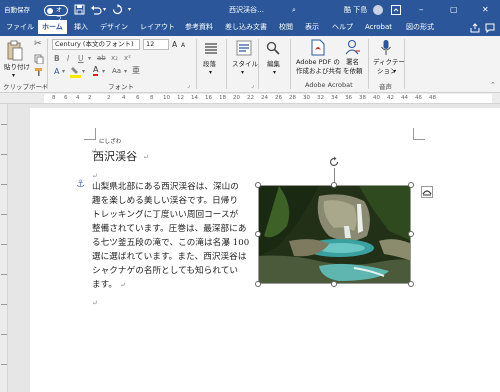  What do you see at coordinates (342, 28) in the screenshot?
I see `tab-help: ヘルプ` at bounding box center [342, 28].